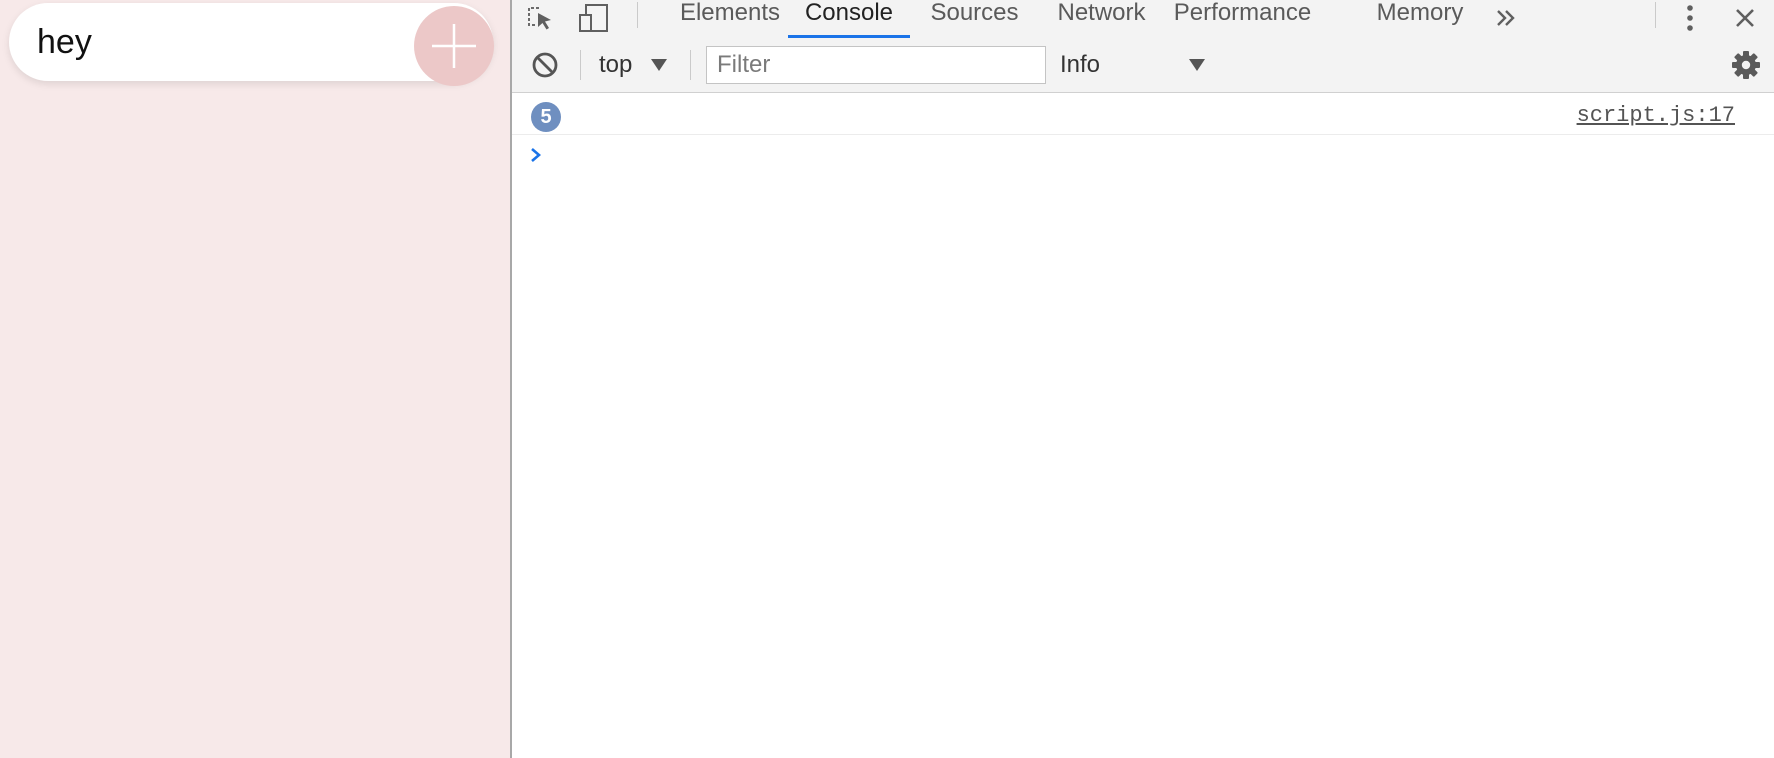  What do you see at coordinates (546, 117) in the screenshot?
I see `repeat-count-badge: 5` at bounding box center [546, 117].